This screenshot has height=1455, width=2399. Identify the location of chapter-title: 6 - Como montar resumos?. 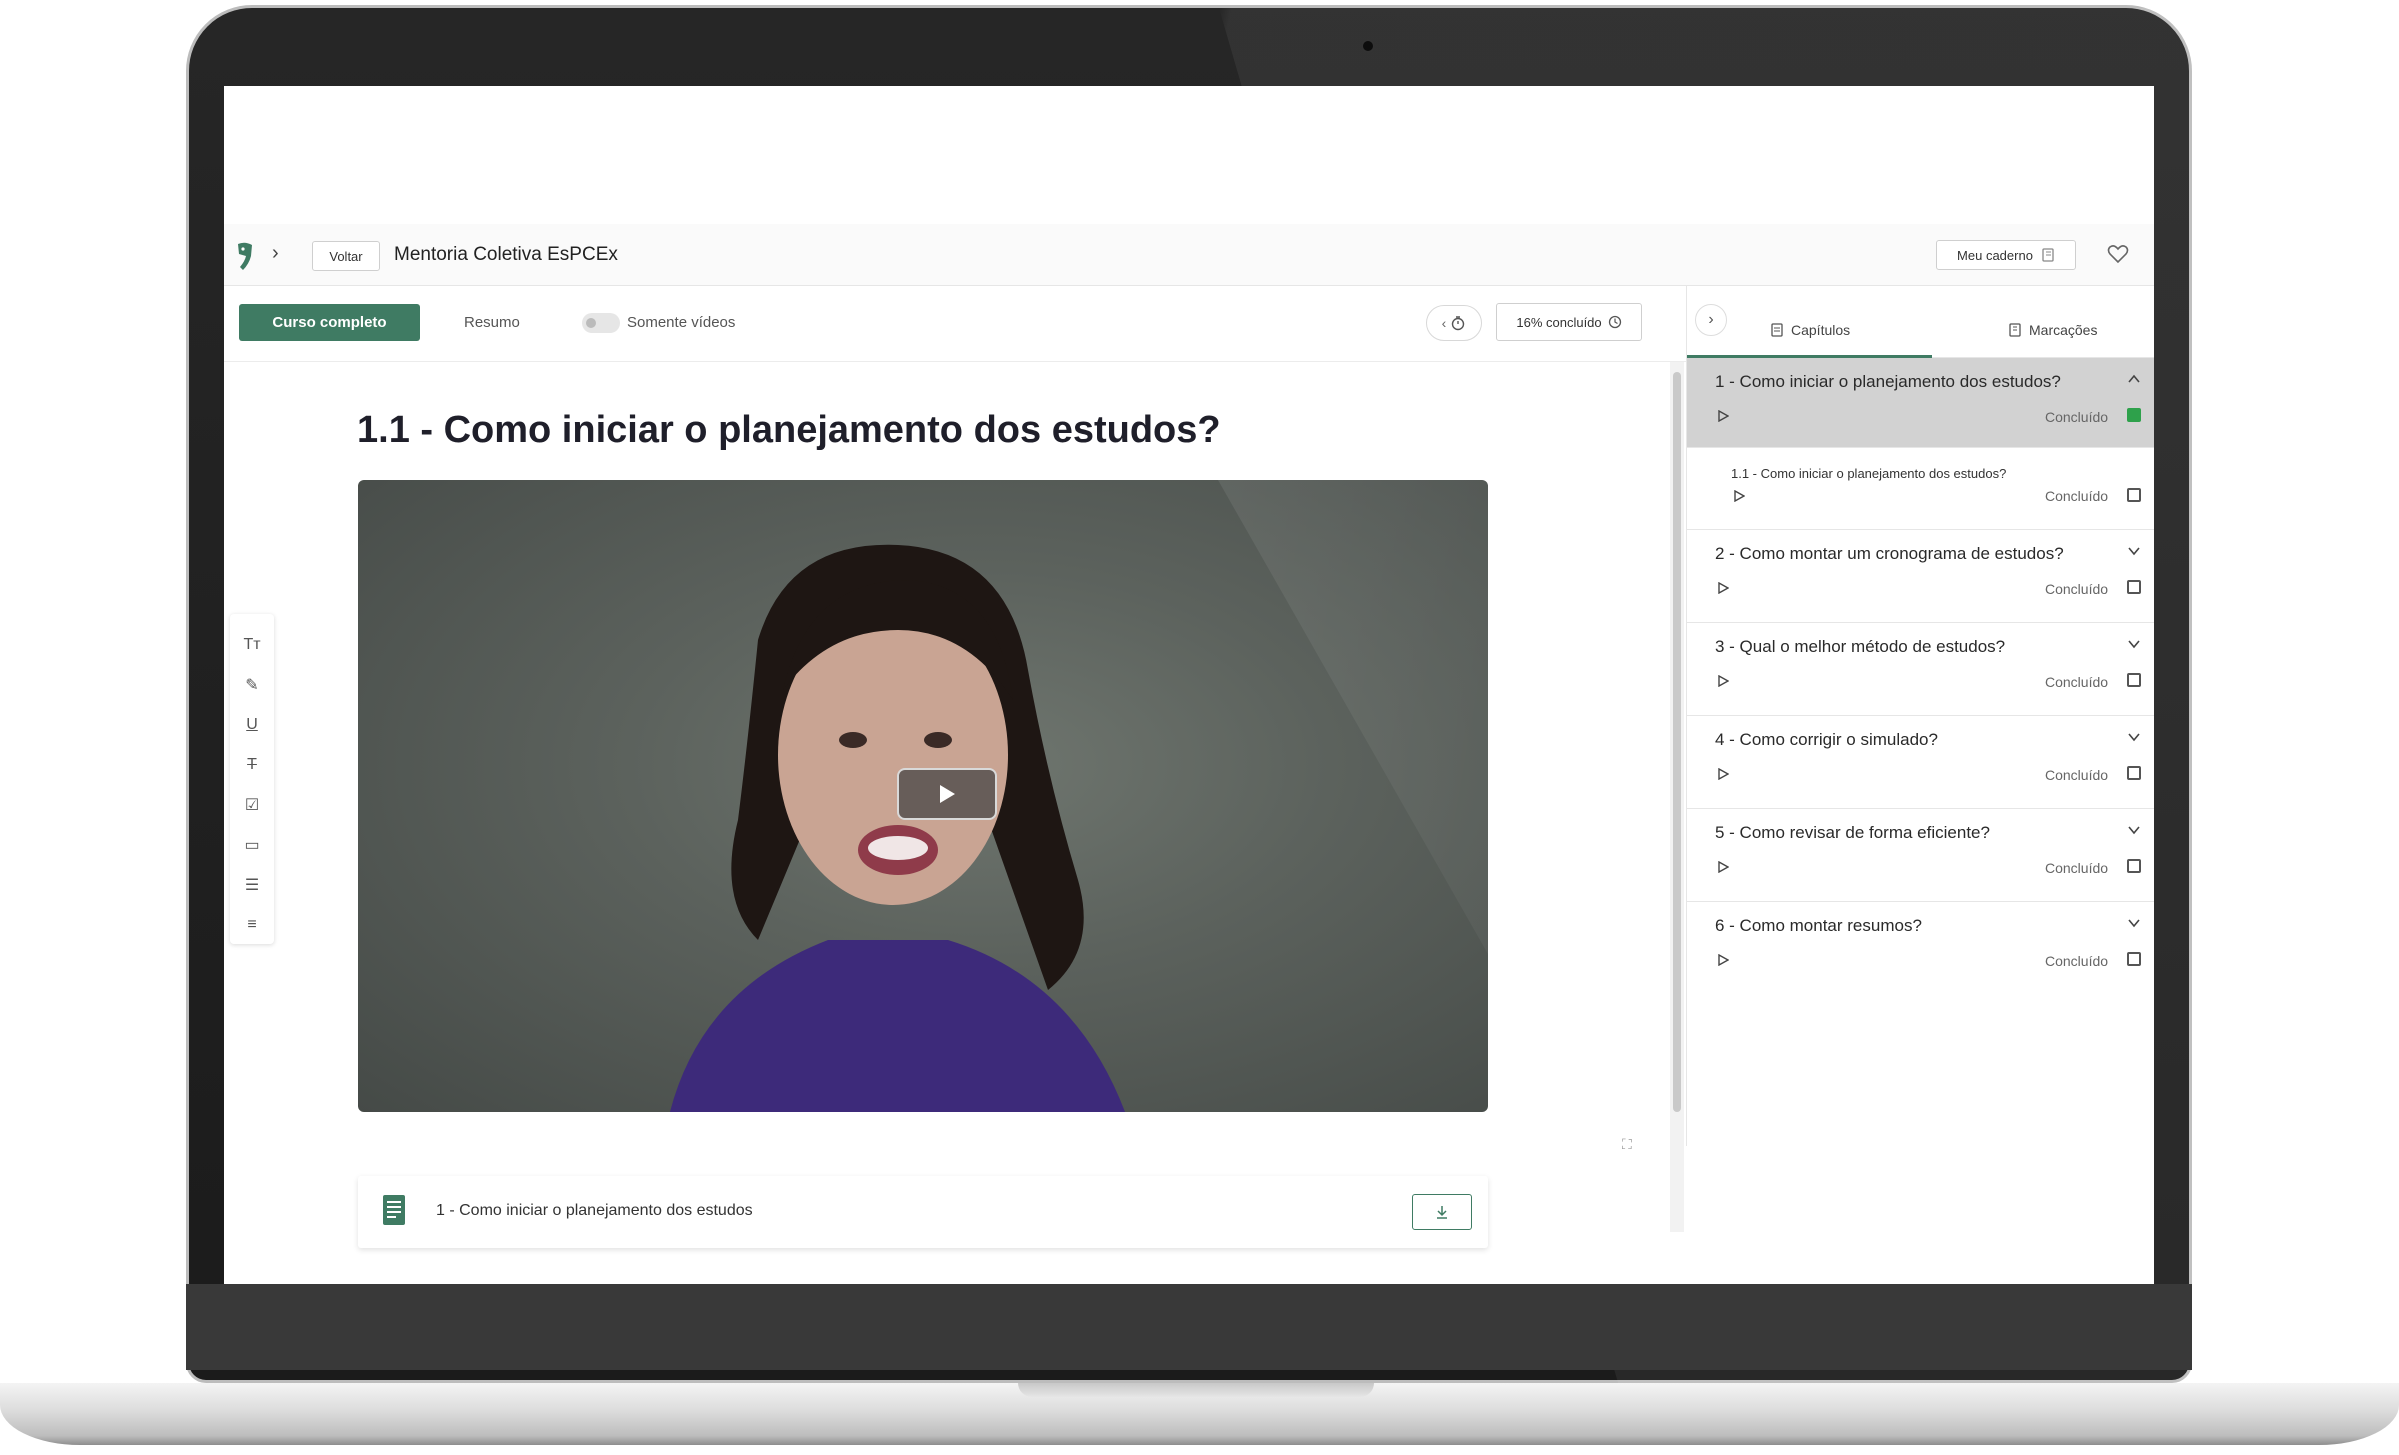
(1818, 925).